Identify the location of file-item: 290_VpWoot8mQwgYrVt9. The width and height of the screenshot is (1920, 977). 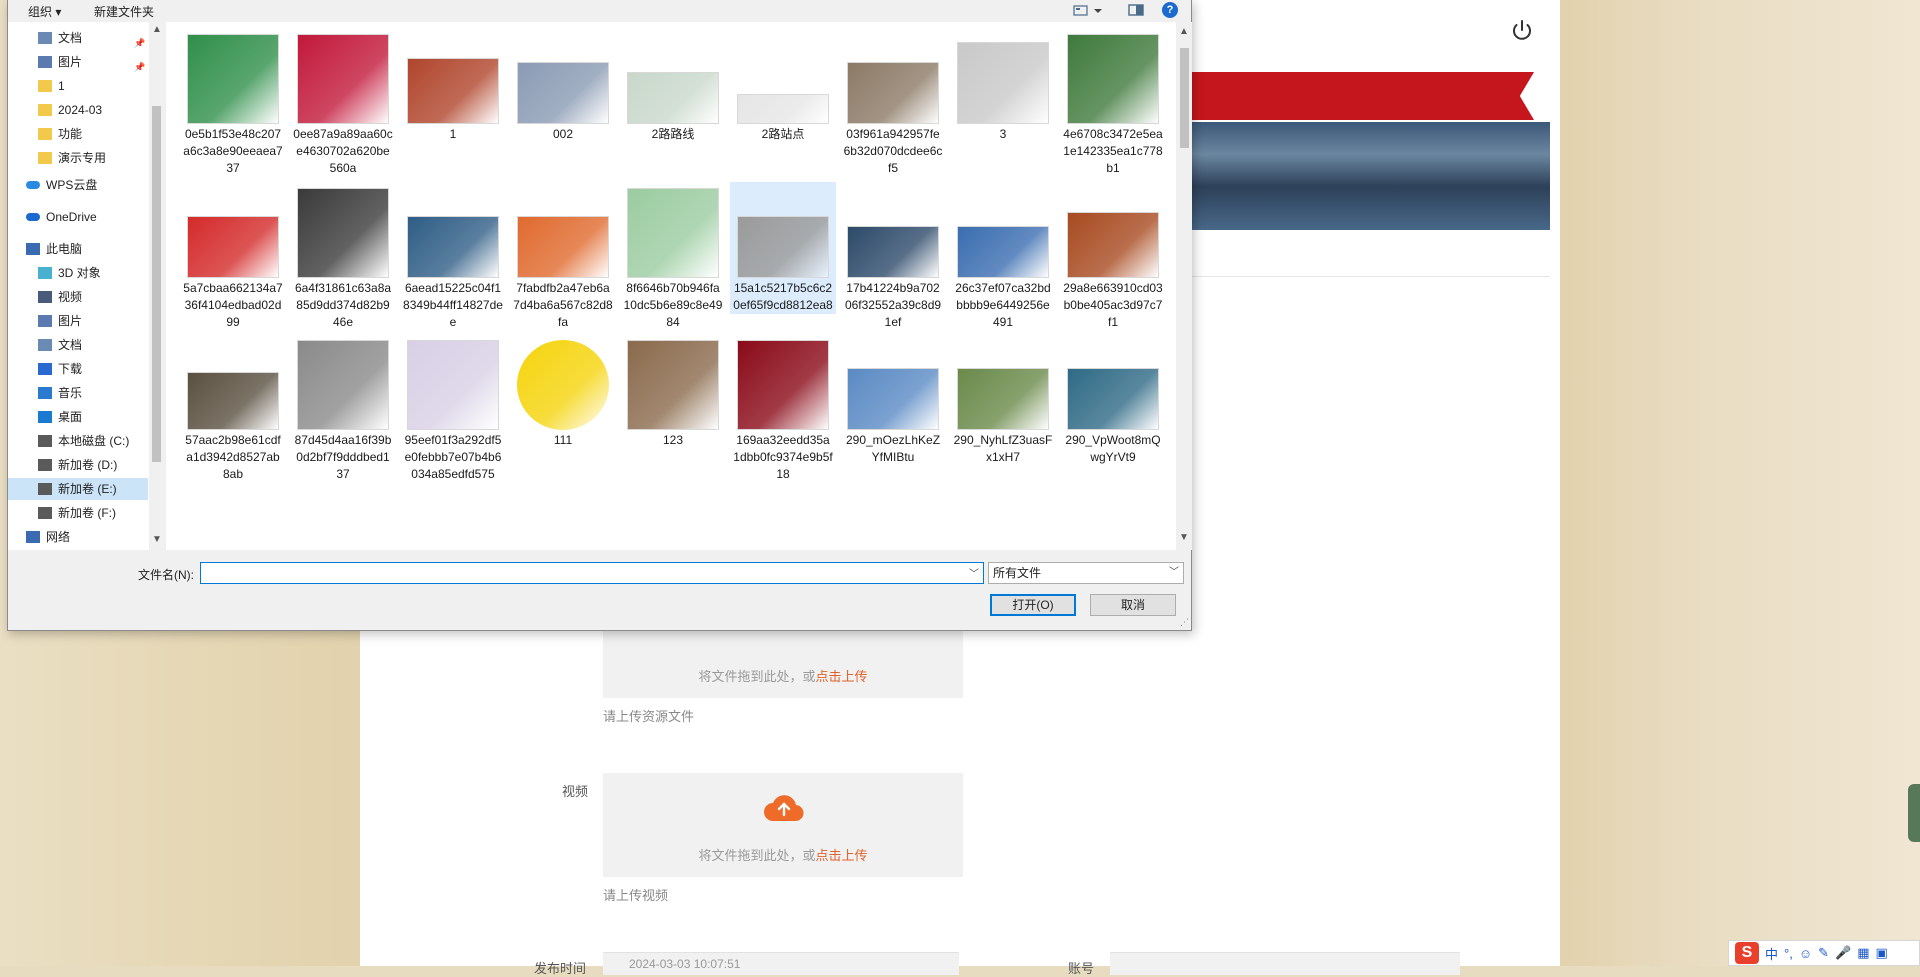
(1113, 400).